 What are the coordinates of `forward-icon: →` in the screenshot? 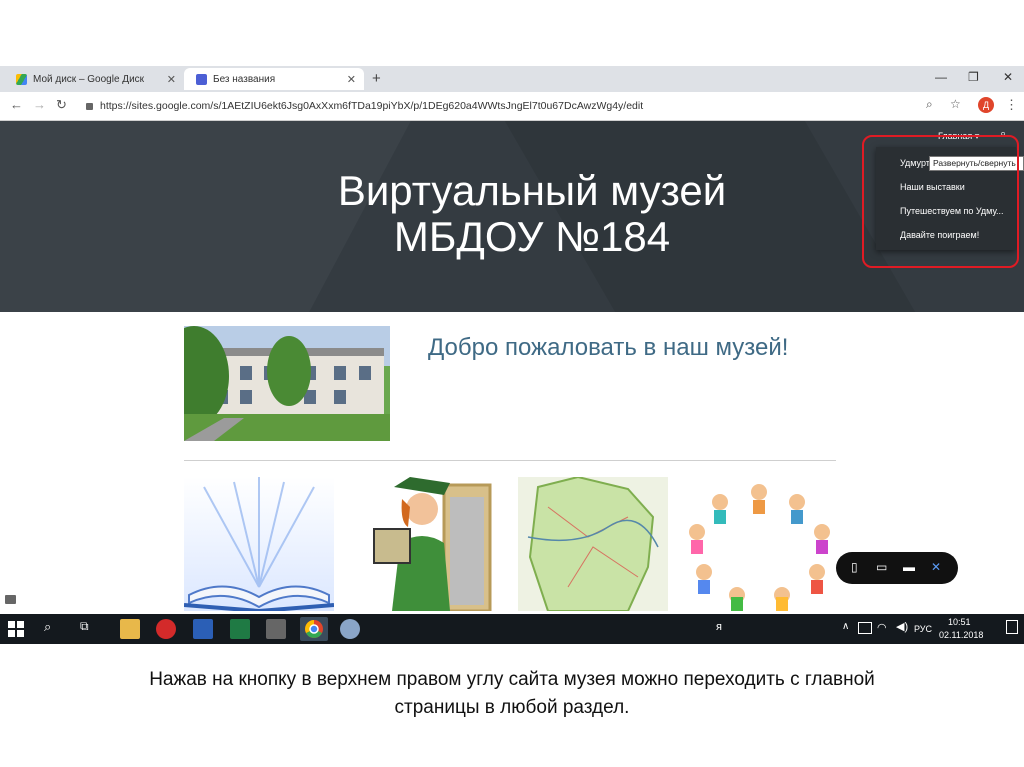 It's located at (39, 104).